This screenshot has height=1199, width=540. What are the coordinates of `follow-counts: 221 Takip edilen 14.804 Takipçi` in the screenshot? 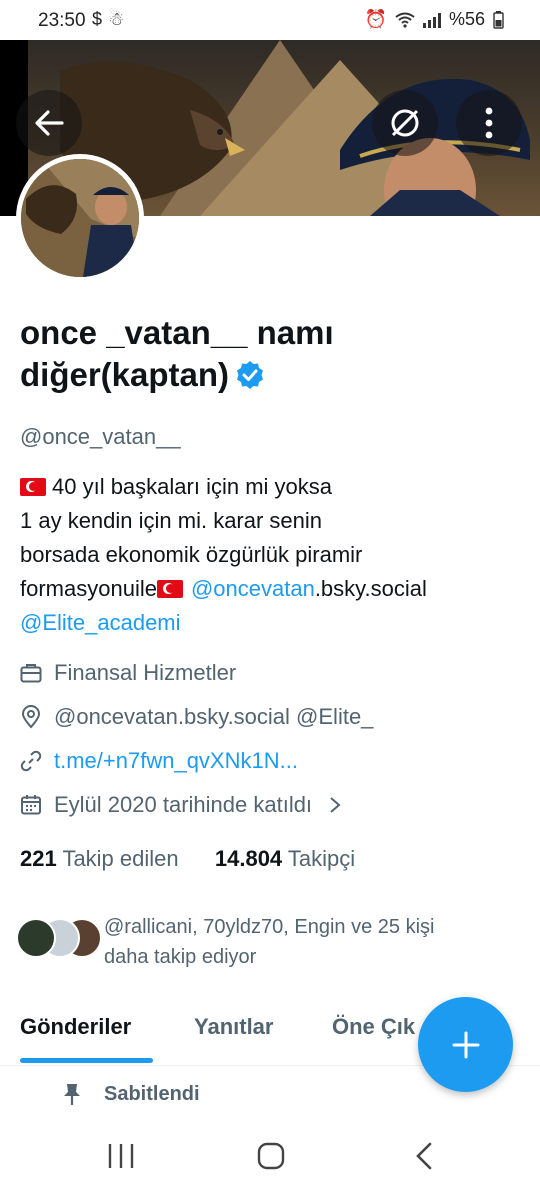 It's located at (187, 859).